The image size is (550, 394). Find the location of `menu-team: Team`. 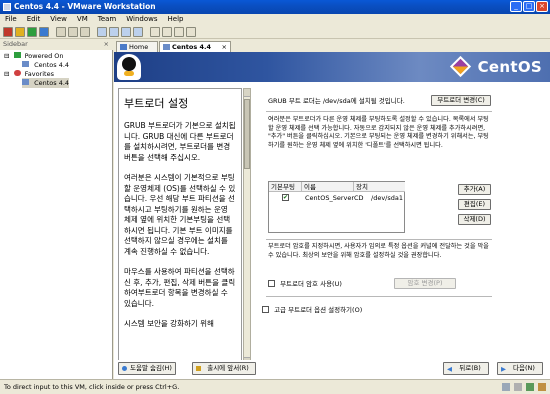

menu-team: Team is located at coordinates (107, 19).